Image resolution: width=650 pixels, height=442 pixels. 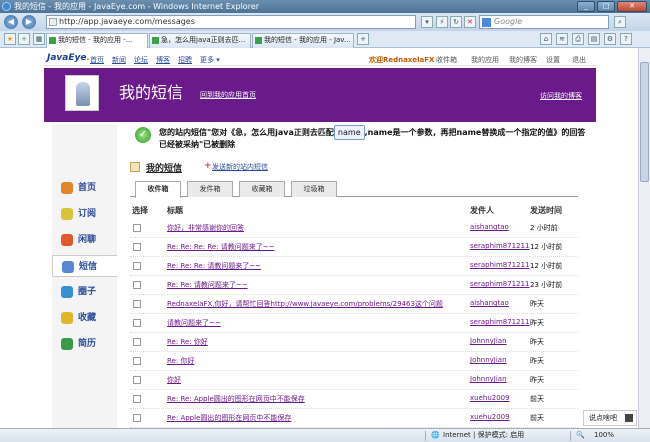 What do you see at coordinates (84, 240) in the screenshot?
I see `sidebar-item-2: 闲聊` at bounding box center [84, 240].